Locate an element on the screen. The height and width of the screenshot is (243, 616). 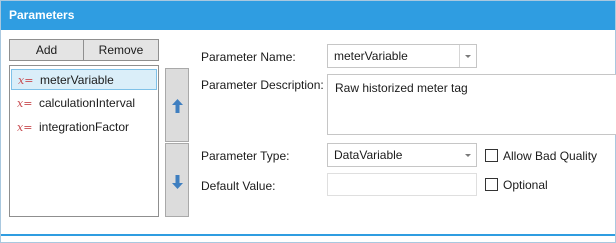
list-item-label: integrationFactor is located at coordinates (84, 127).